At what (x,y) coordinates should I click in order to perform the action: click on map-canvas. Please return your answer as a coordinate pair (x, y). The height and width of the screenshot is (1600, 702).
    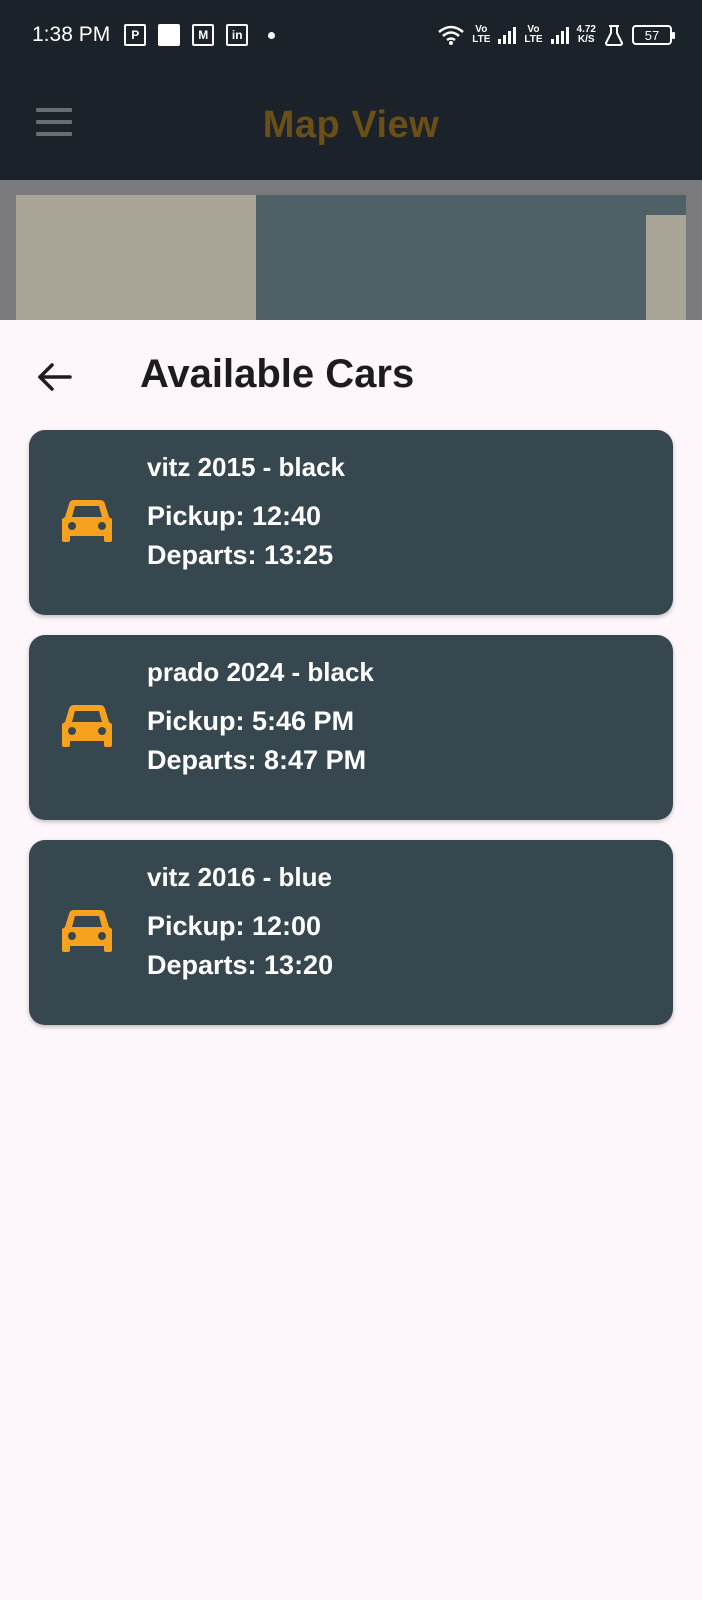
    Looking at the image, I should click on (351, 257).